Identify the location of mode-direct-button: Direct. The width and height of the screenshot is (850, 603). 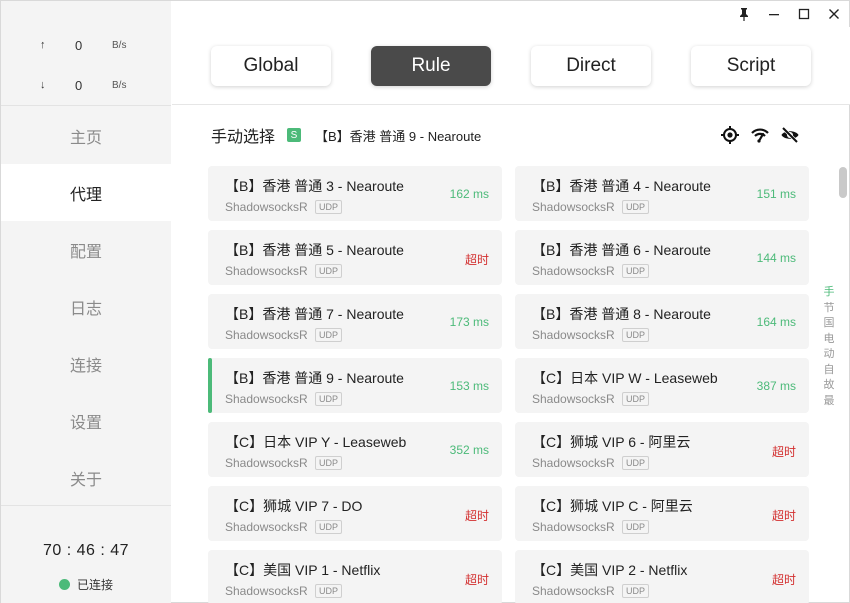
(591, 66).